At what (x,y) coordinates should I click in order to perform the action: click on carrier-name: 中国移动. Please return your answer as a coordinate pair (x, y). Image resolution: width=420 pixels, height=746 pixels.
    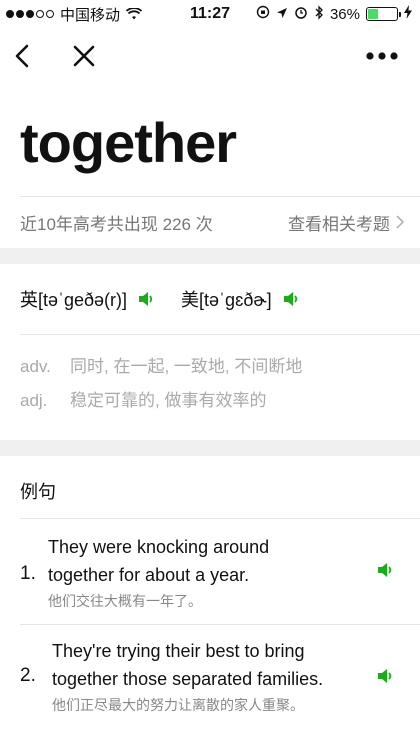
    Looking at the image, I should click on (90, 15).